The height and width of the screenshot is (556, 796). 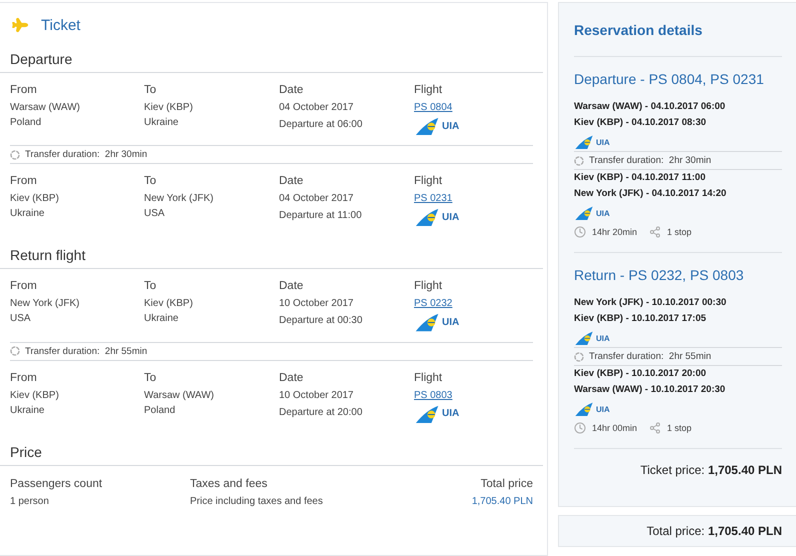 I want to click on column-label: Total price, so click(x=506, y=484).